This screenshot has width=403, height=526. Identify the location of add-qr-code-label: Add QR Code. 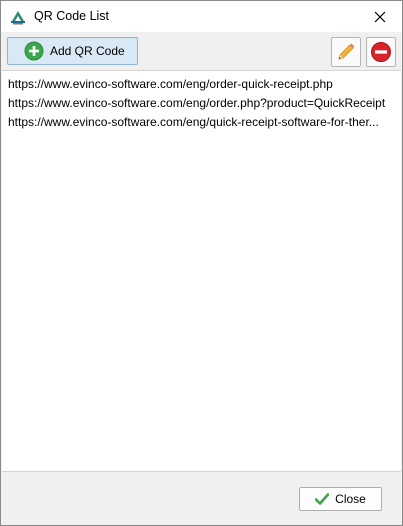
(87, 51).